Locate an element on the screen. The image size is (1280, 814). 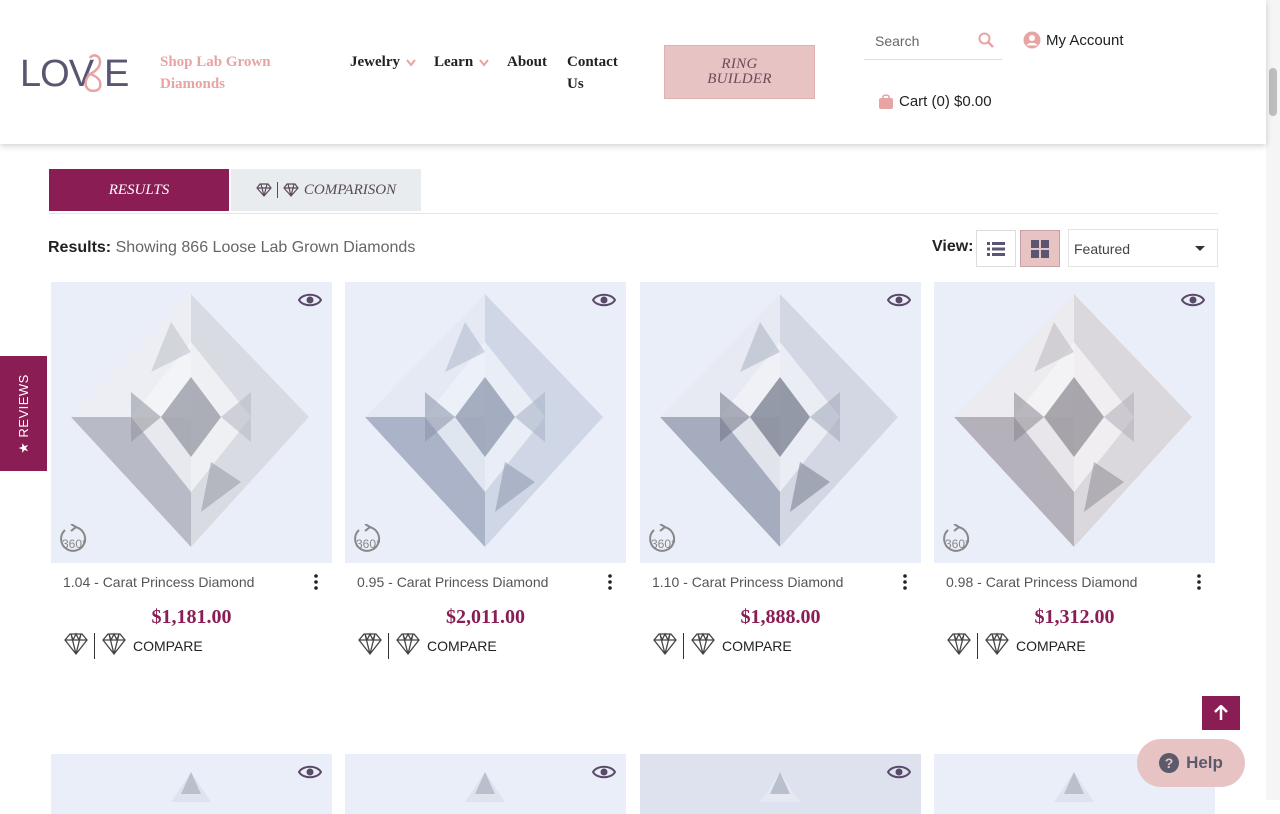
nav-contact: Contact Us is located at coordinates (597, 73).